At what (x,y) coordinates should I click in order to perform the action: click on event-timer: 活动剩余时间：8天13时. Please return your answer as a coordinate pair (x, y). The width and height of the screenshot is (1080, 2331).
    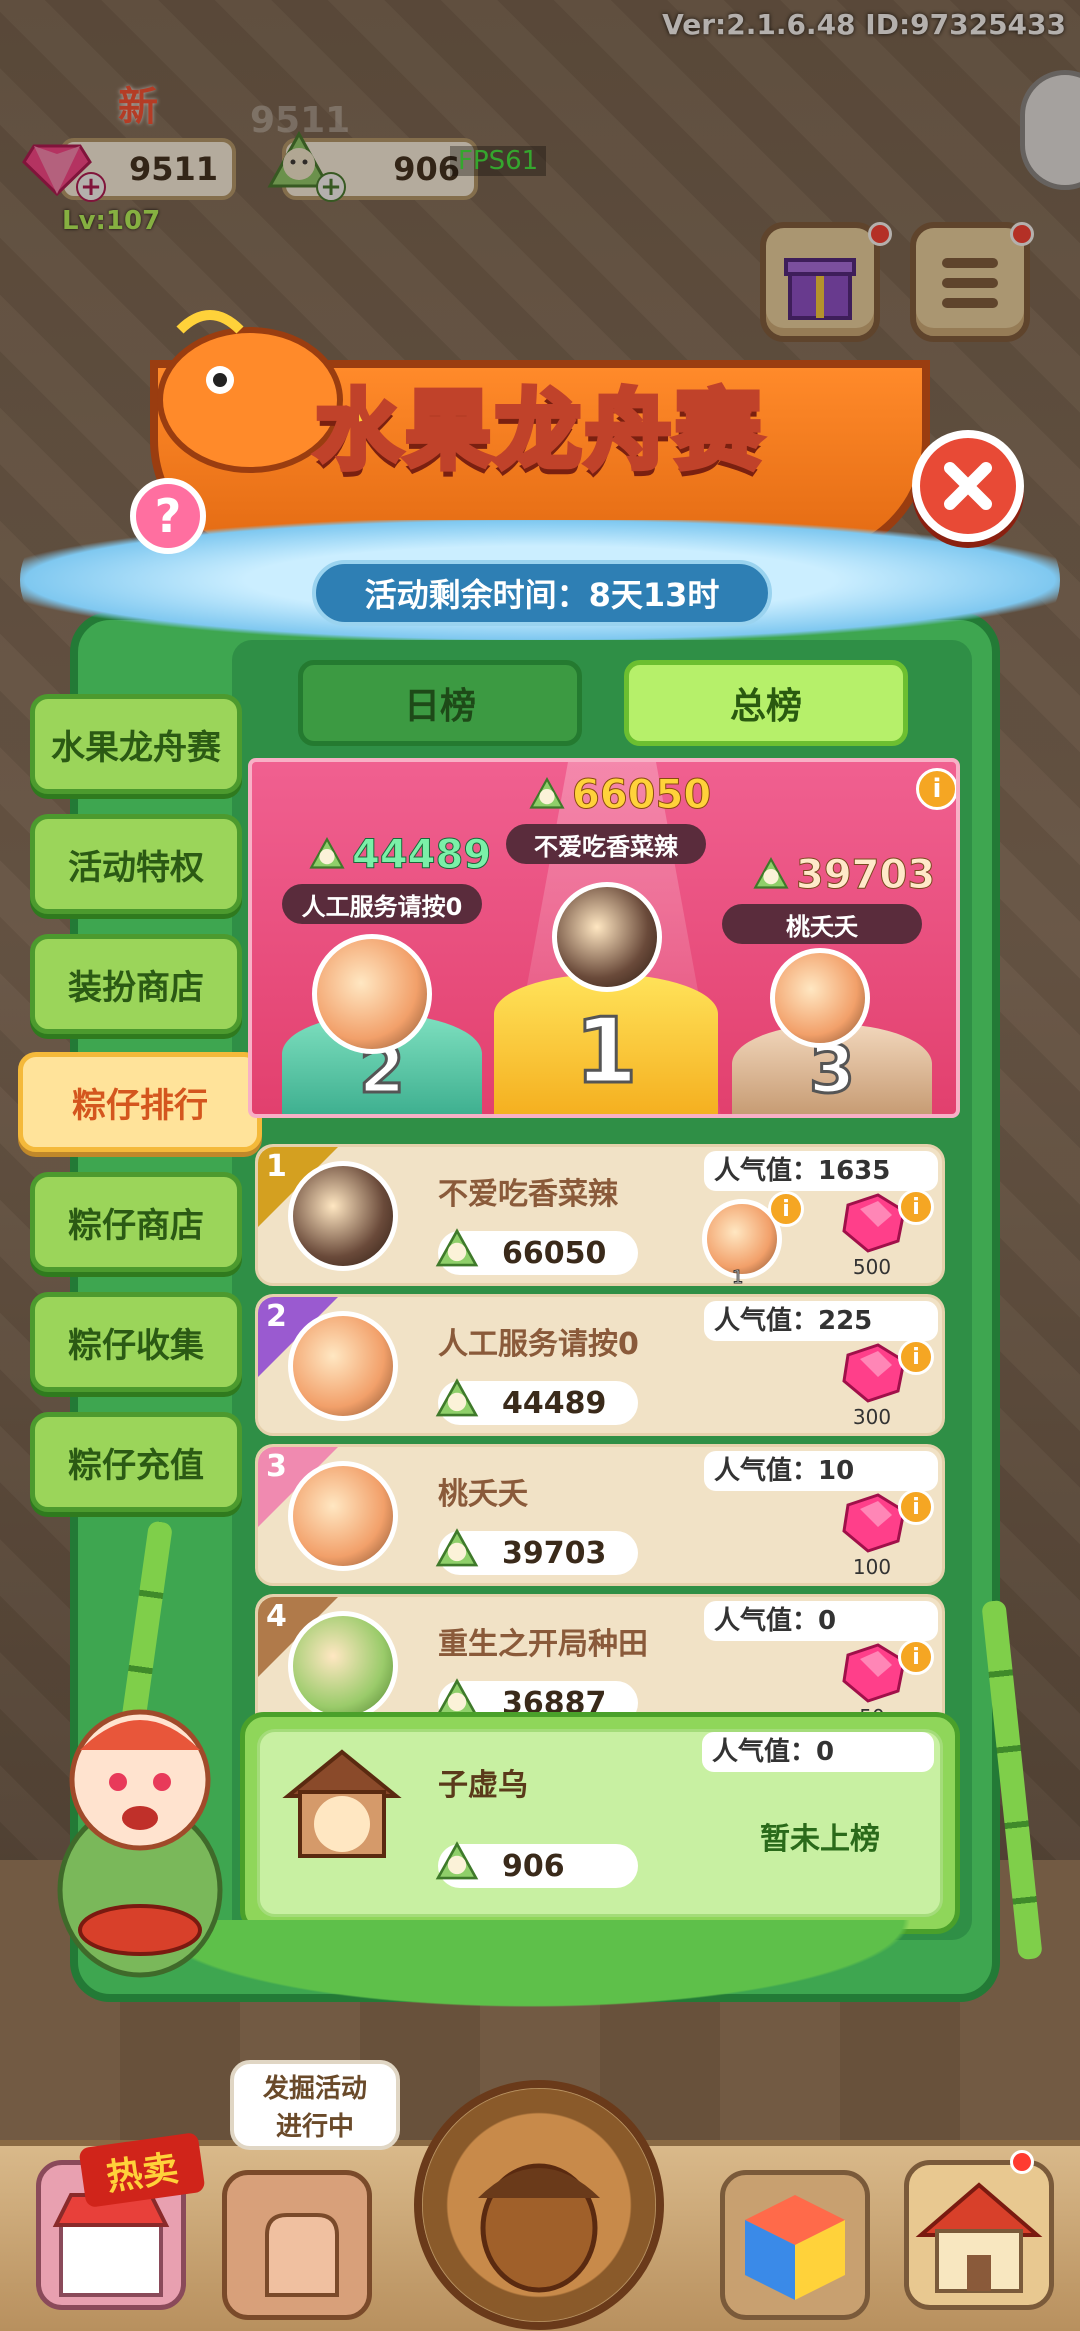
    Looking at the image, I should click on (542, 593).